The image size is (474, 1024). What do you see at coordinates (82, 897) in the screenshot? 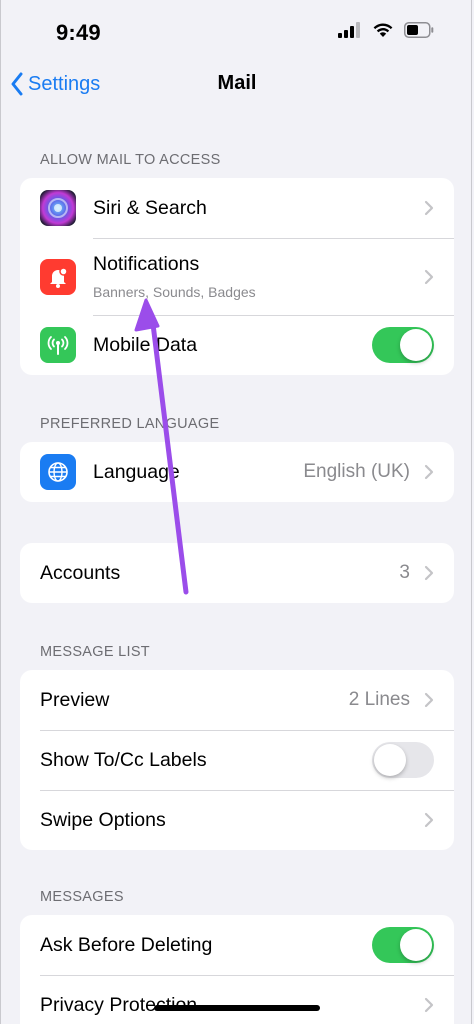
I see `section-header-messages: MESSAGES` at bounding box center [82, 897].